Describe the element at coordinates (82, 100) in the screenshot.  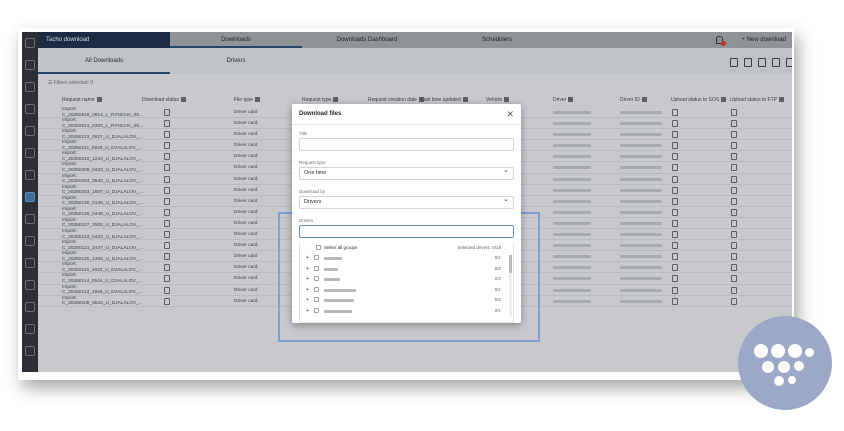
I see `col-request-name: Request name` at that location.